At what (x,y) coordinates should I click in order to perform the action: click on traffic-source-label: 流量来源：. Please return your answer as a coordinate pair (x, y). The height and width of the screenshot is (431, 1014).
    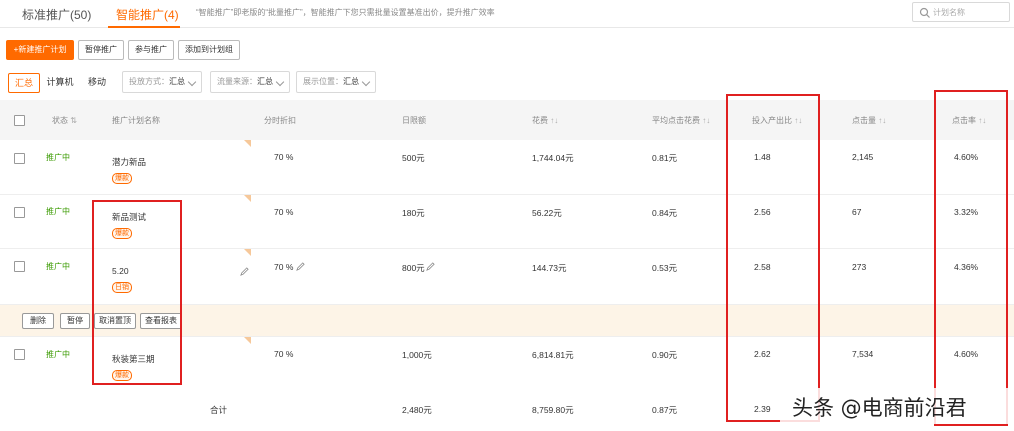
    Looking at the image, I should click on (237, 81).